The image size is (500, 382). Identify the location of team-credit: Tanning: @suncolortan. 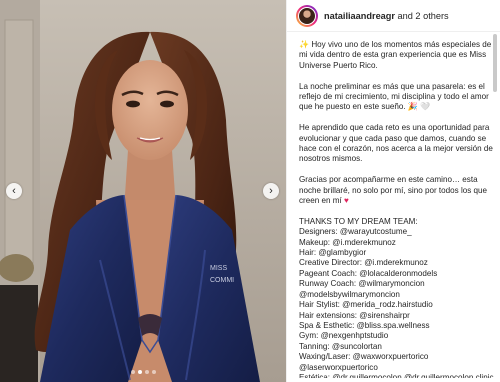
(340, 346).